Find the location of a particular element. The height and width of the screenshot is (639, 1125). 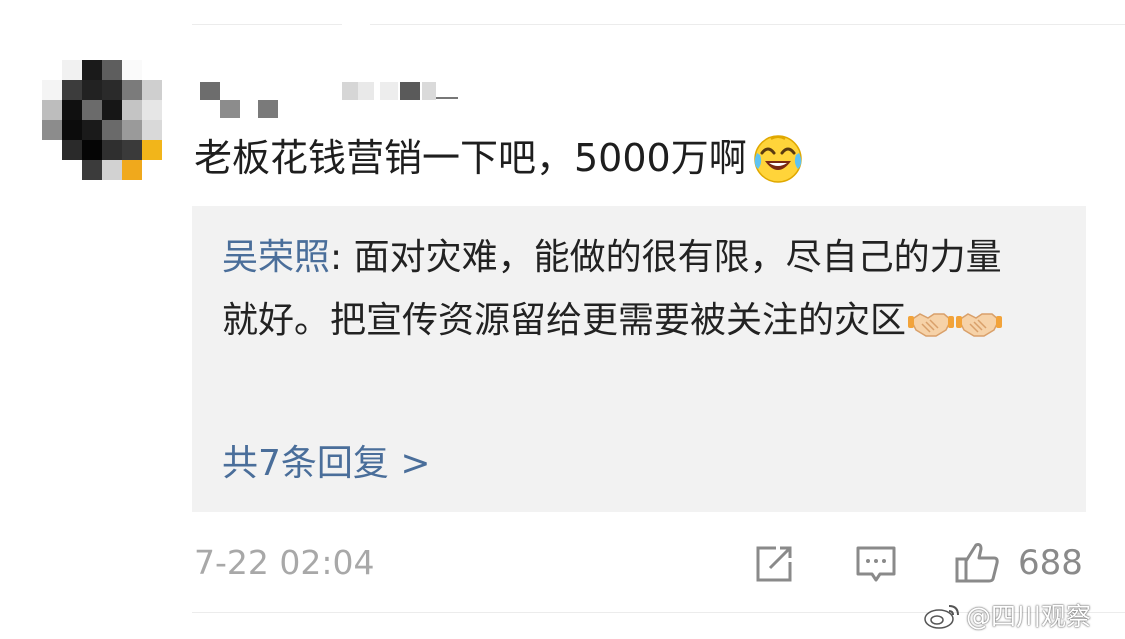

laughing-crying-face-icon is located at coordinates (777, 159).